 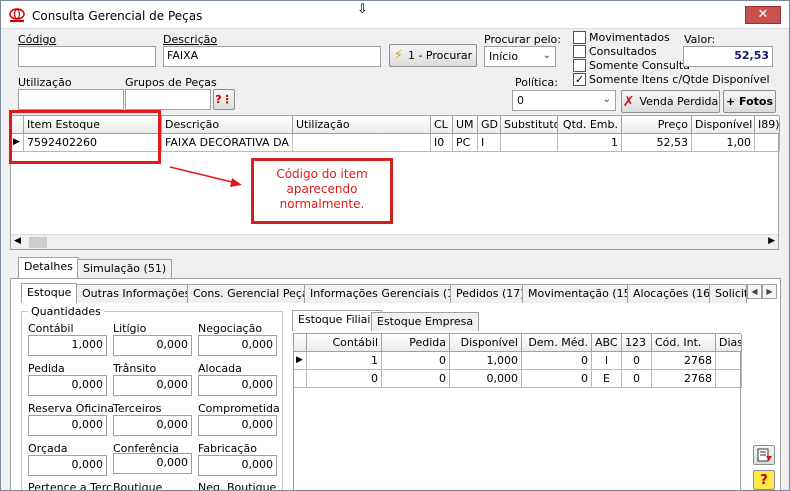 What do you see at coordinates (224, 99) in the screenshot?
I see `grupos-lookup-button: ?⋮` at bounding box center [224, 99].